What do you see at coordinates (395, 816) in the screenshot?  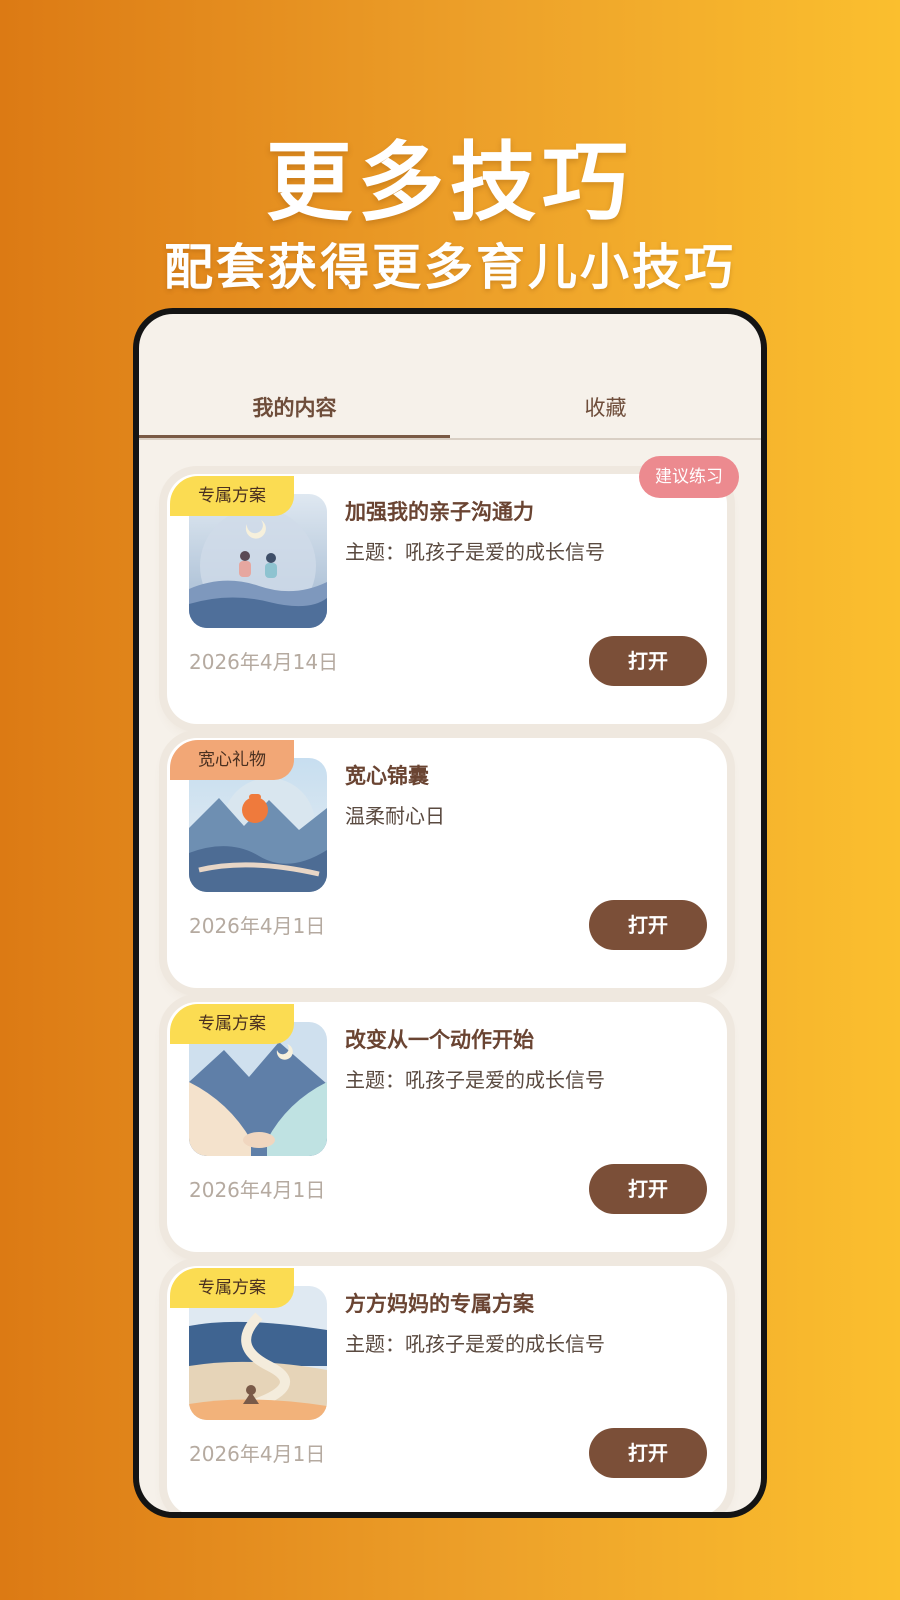 I see `card-subtitle: 温柔耐心日` at bounding box center [395, 816].